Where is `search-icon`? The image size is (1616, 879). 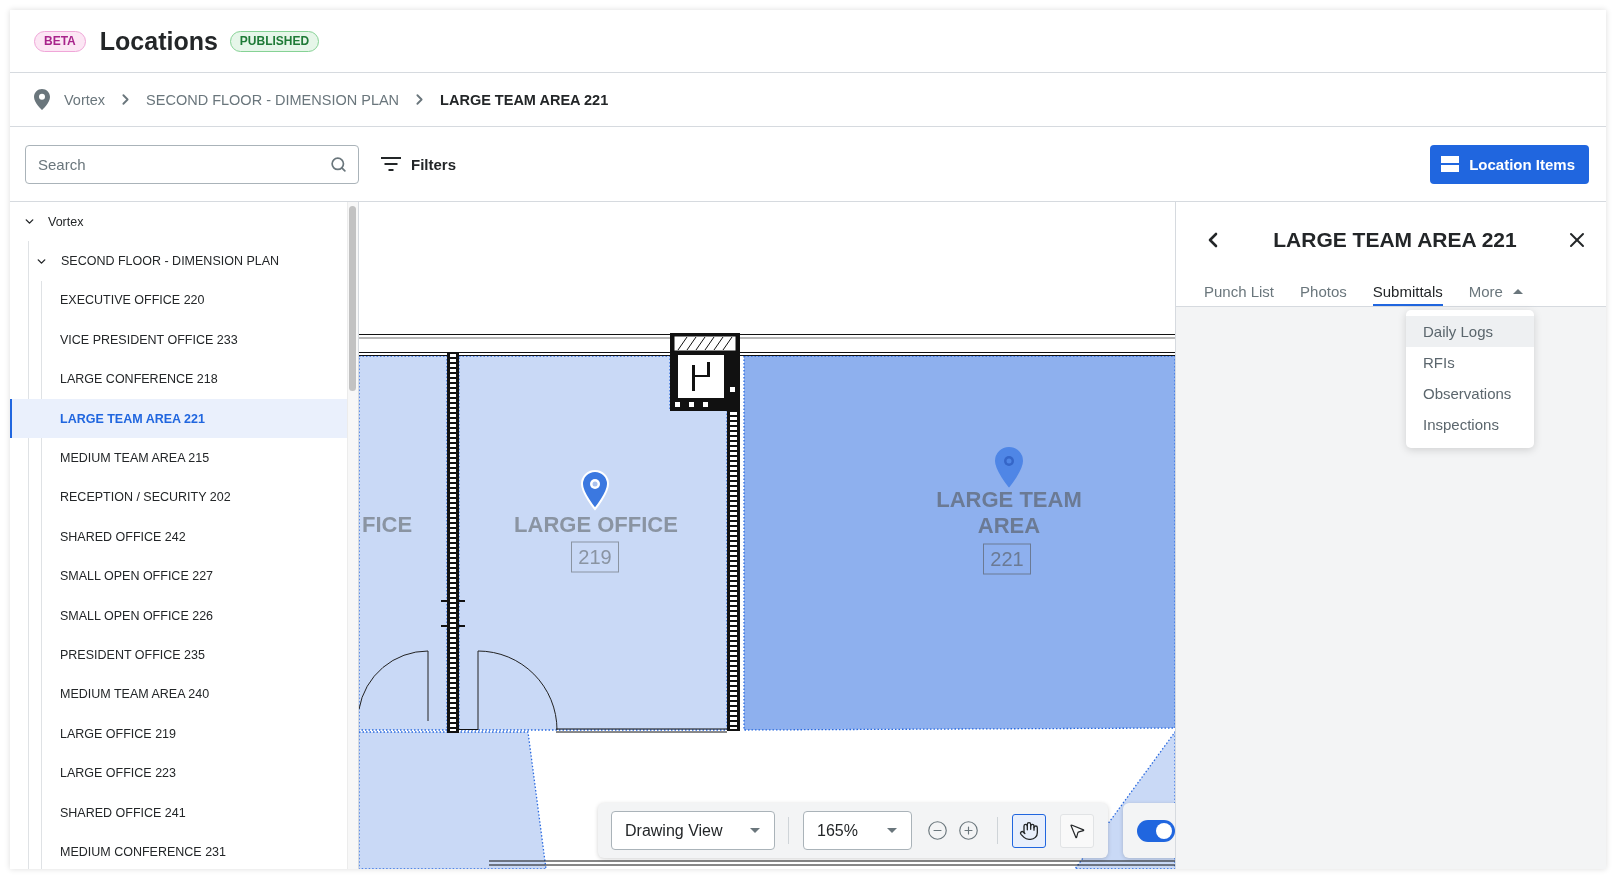
search-icon is located at coordinates (338, 164).